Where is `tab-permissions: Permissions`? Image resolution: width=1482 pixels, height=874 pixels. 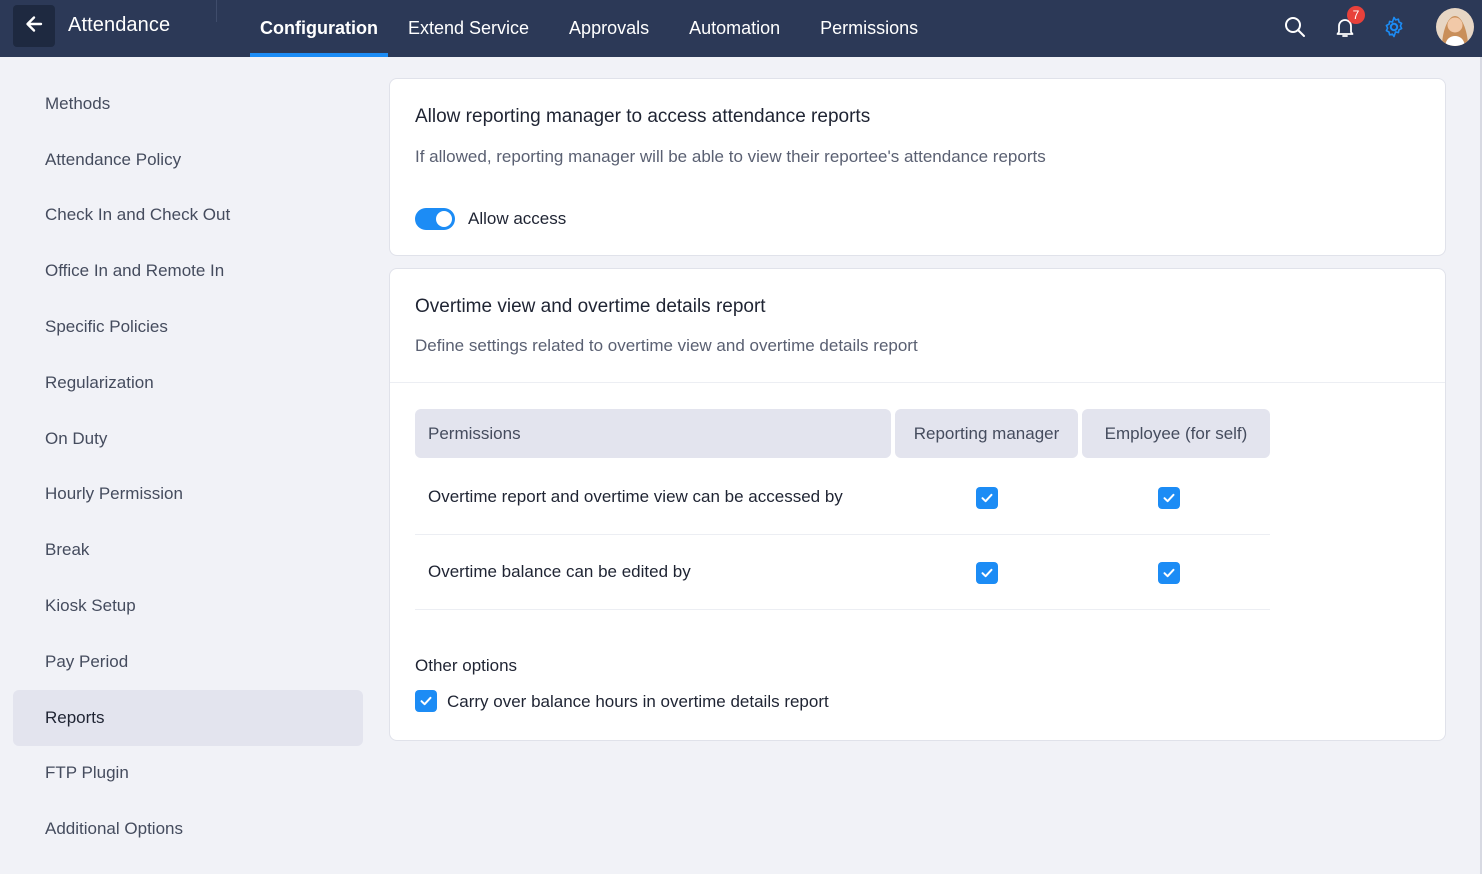 tab-permissions: Permissions is located at coordinates (869, 28).